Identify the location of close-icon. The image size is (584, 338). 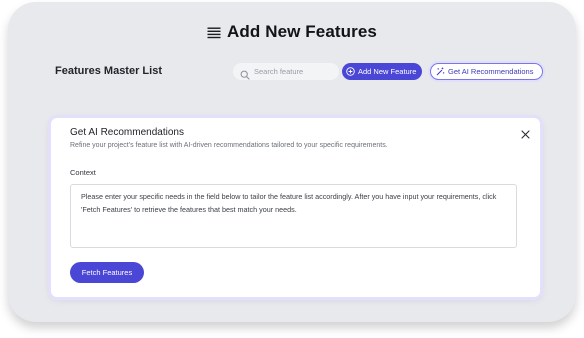
(525, 132).